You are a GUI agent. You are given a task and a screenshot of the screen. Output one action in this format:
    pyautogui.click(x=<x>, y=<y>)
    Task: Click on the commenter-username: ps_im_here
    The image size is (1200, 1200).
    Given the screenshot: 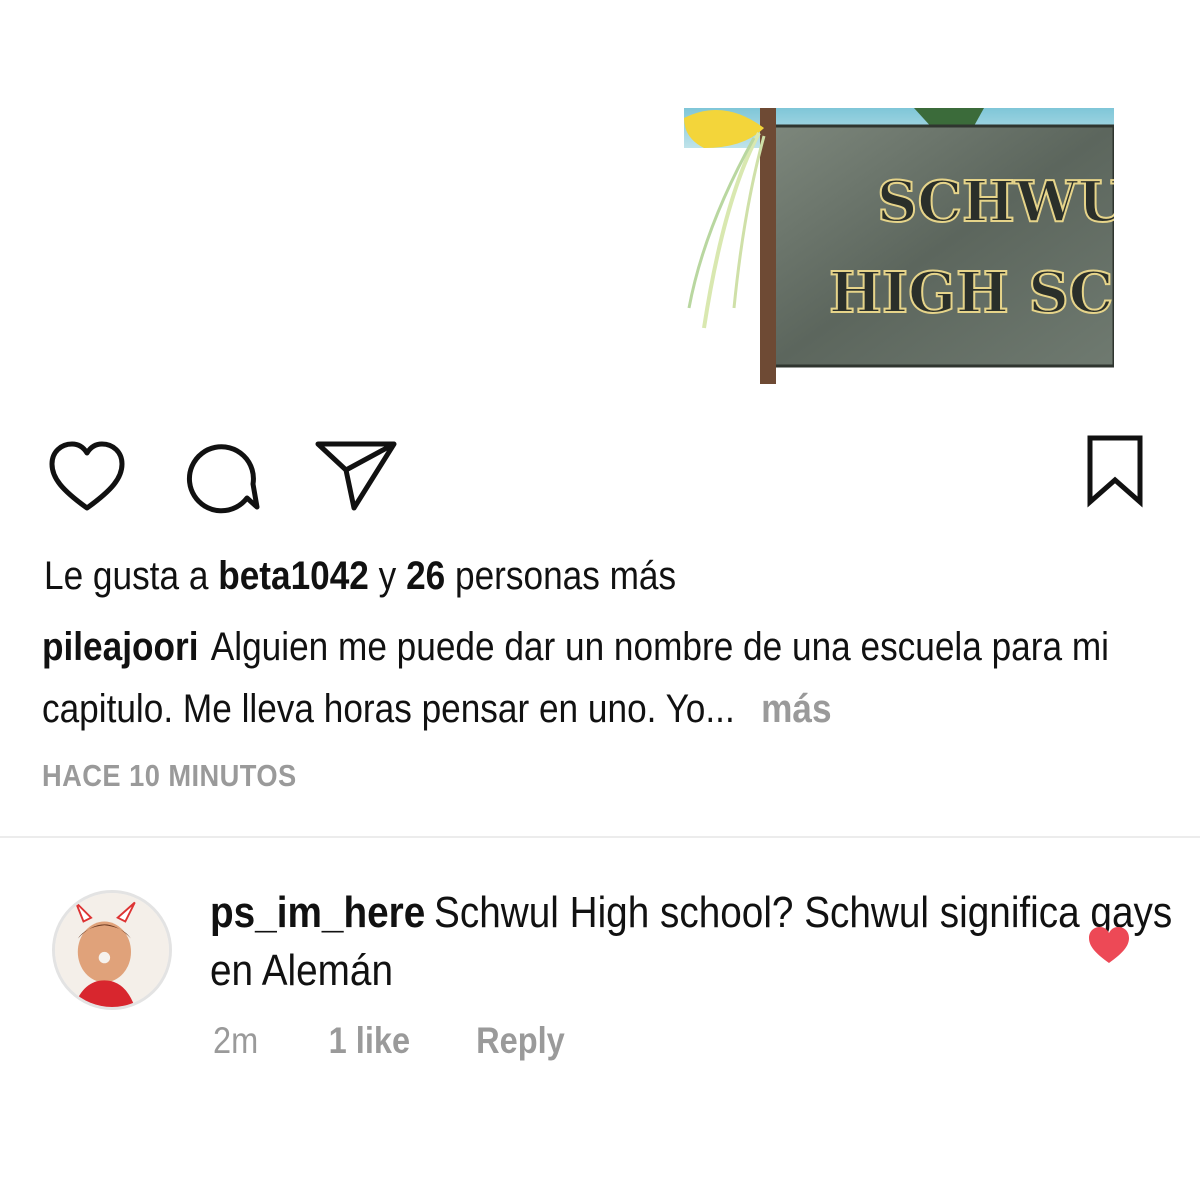 What is the action you would take?
    pyautogui.click(x=317, y=912)
    